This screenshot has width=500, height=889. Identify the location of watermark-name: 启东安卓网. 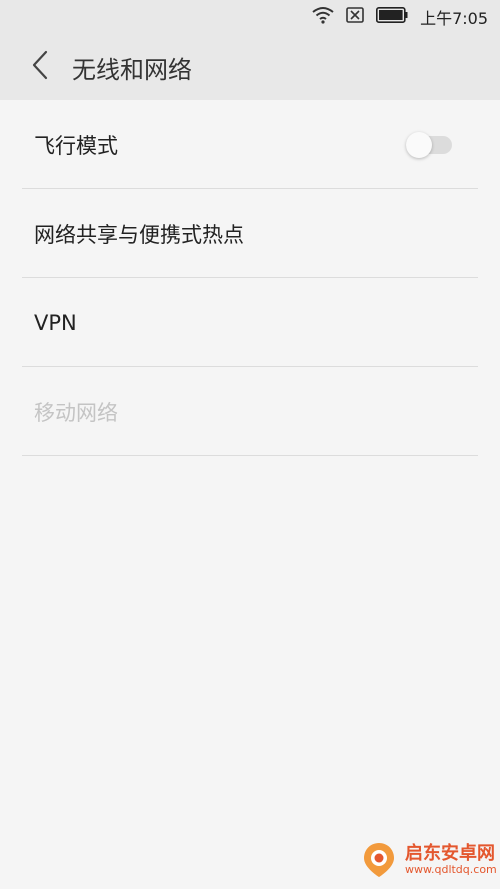
(450, 854).